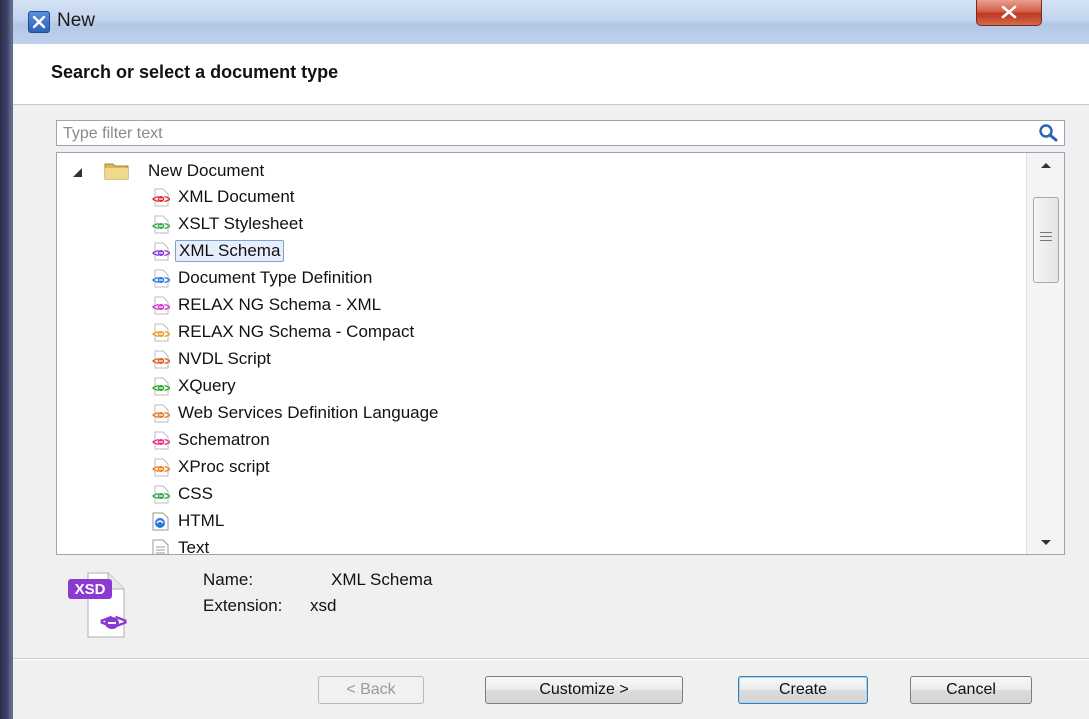 Image resolution: width=1089 pixels, height=719 pixels. What do you see at coordinates (551, 22) in the screenshot?
I see `title-bar: New` at bounding box center [551, 22].